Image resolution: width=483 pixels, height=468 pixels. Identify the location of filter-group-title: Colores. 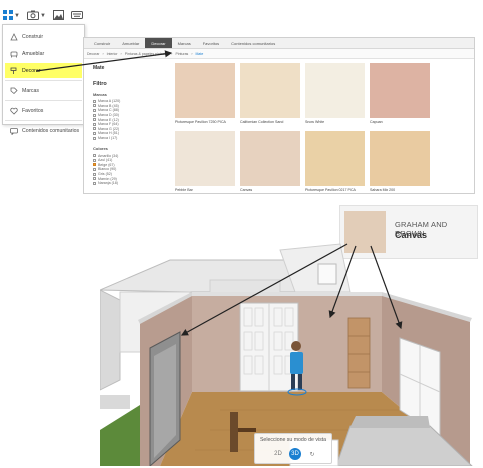
(131, 148).